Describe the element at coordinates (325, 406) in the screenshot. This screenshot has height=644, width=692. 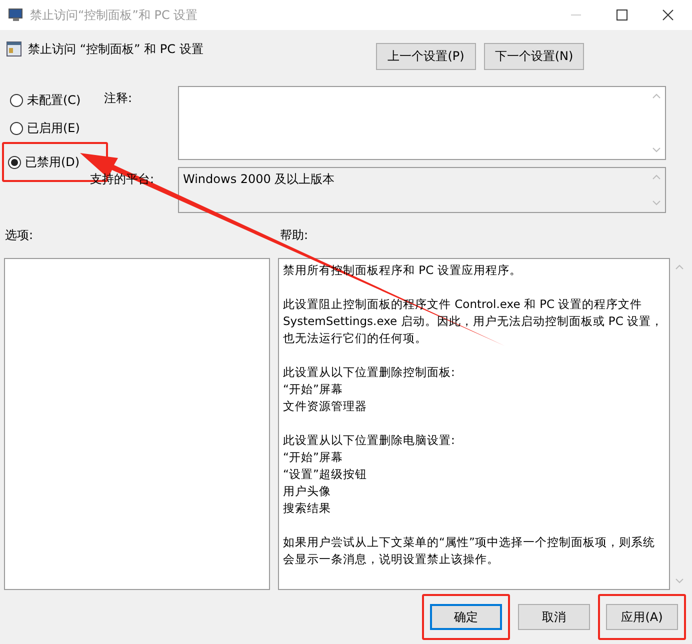
I see `help-text: 文件资源管理器` at that location.